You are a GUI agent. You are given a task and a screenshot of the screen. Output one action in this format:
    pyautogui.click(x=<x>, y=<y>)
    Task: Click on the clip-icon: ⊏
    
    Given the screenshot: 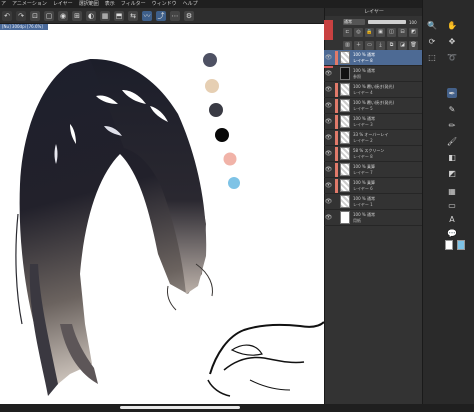 What is the action you would take?
    pyautogui.click(x=347, y=32)
    